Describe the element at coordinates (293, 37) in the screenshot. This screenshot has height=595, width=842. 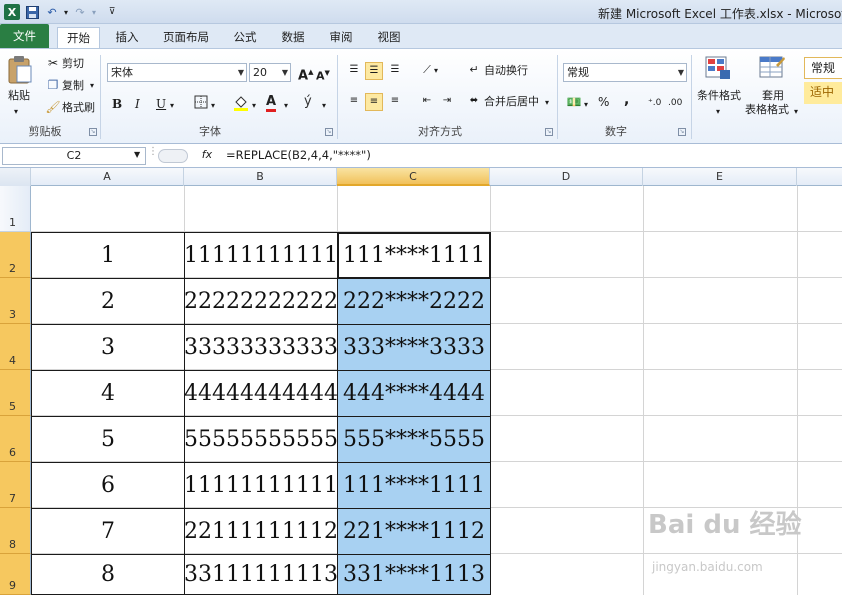
I see `tab-data: 数据` at that location.